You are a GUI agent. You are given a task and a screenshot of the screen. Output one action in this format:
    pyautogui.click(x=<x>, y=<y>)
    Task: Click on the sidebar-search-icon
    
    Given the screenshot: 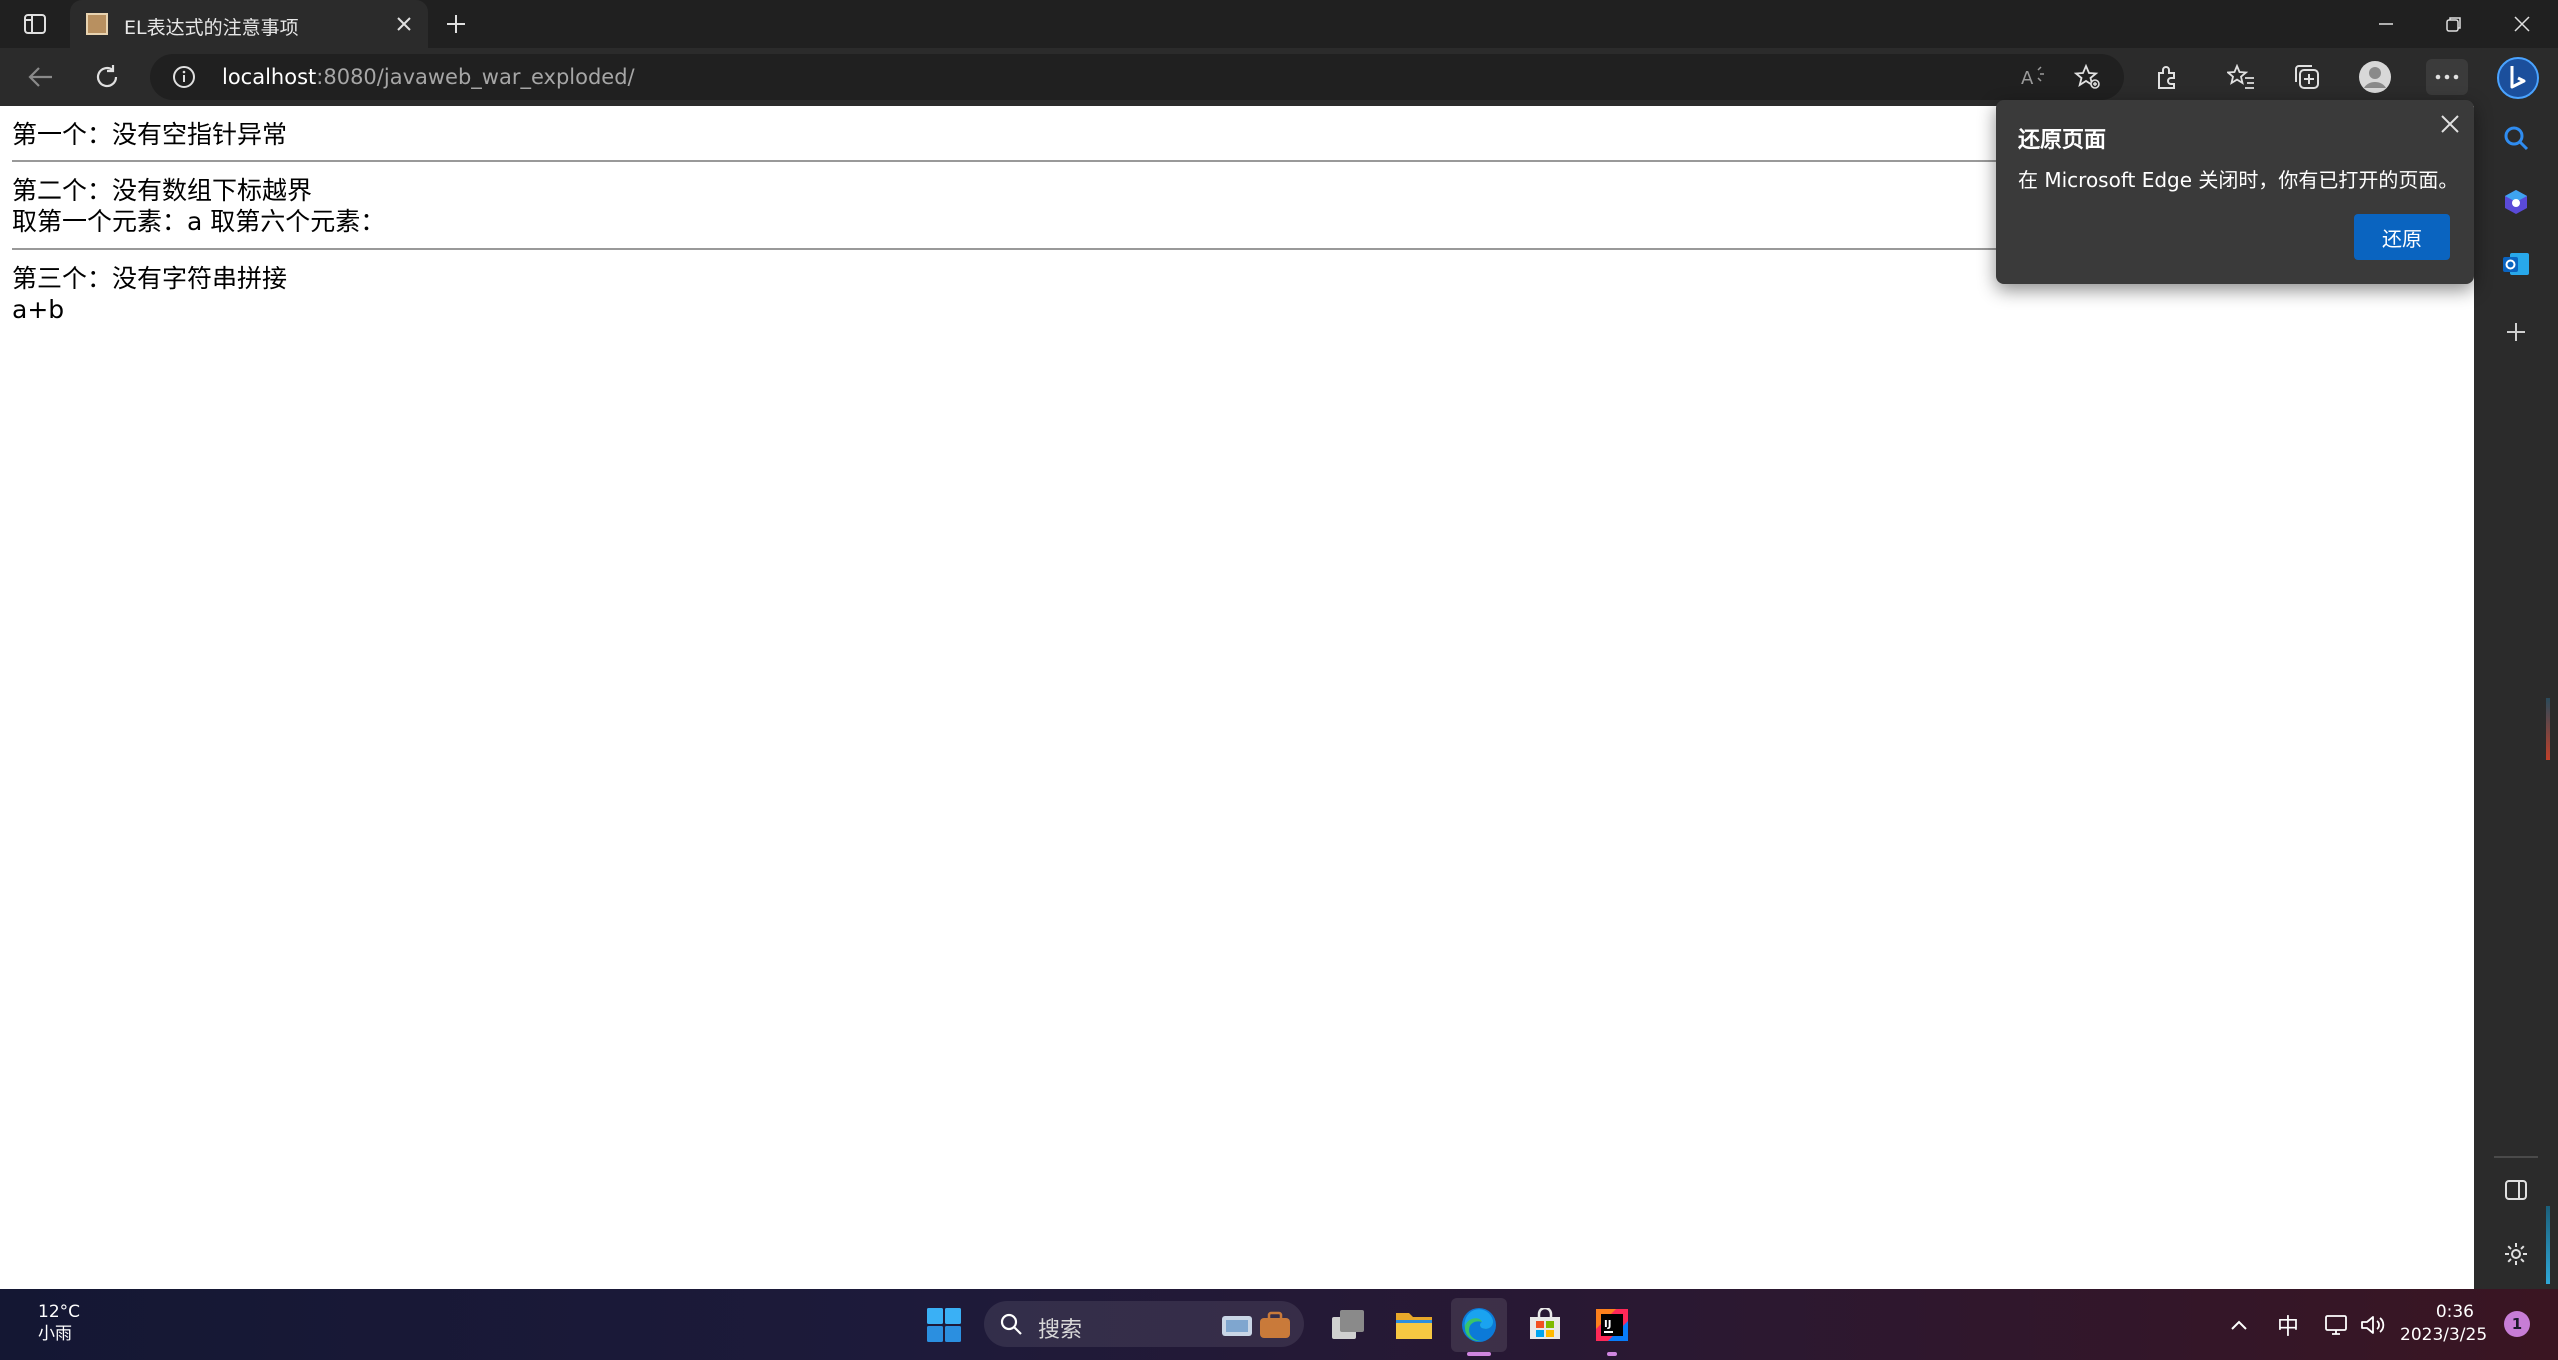 What is the action you would take?
    pyautogui.click(x=2516, y=138)
    